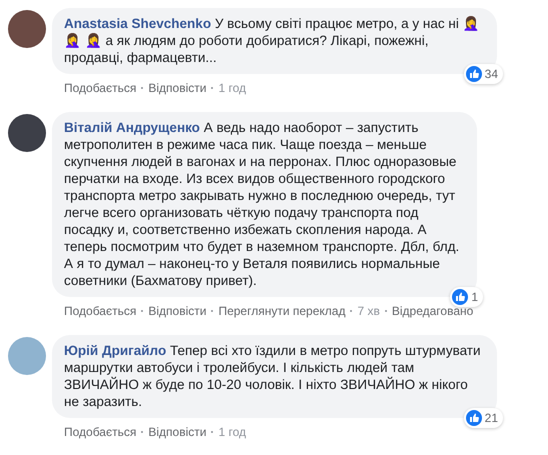  What do you see at coordinates (433, 311) in the screenshot?
I see `action-link: Відредаговано` at bounding box center [433, 311].